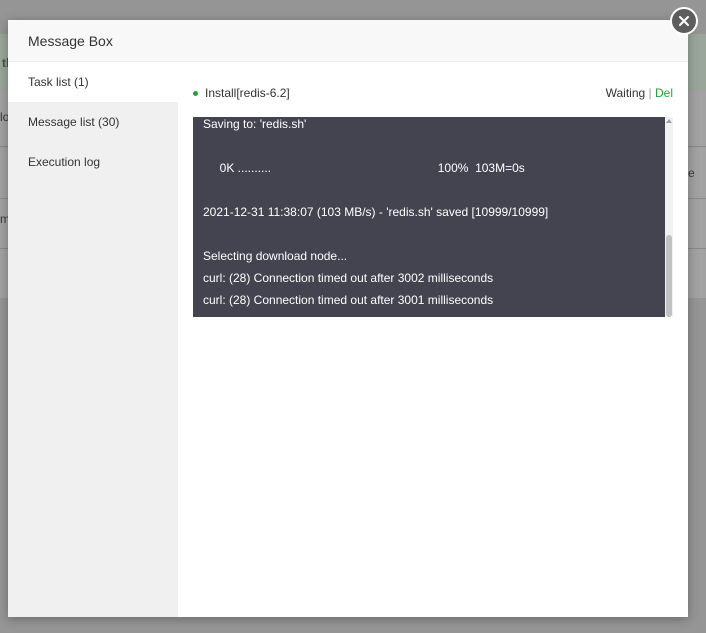 Image resolution: width=706 pixels, height=633 pixels. I want to click on task-actions: Waiting | Del, so click(639, 93).